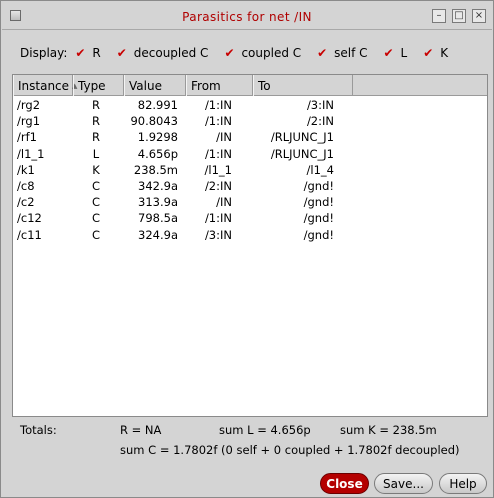  What do you see at coordinates (155, 85) in the screenshot?
I see `column-header-value: Value` at bounding box center [155, 85].